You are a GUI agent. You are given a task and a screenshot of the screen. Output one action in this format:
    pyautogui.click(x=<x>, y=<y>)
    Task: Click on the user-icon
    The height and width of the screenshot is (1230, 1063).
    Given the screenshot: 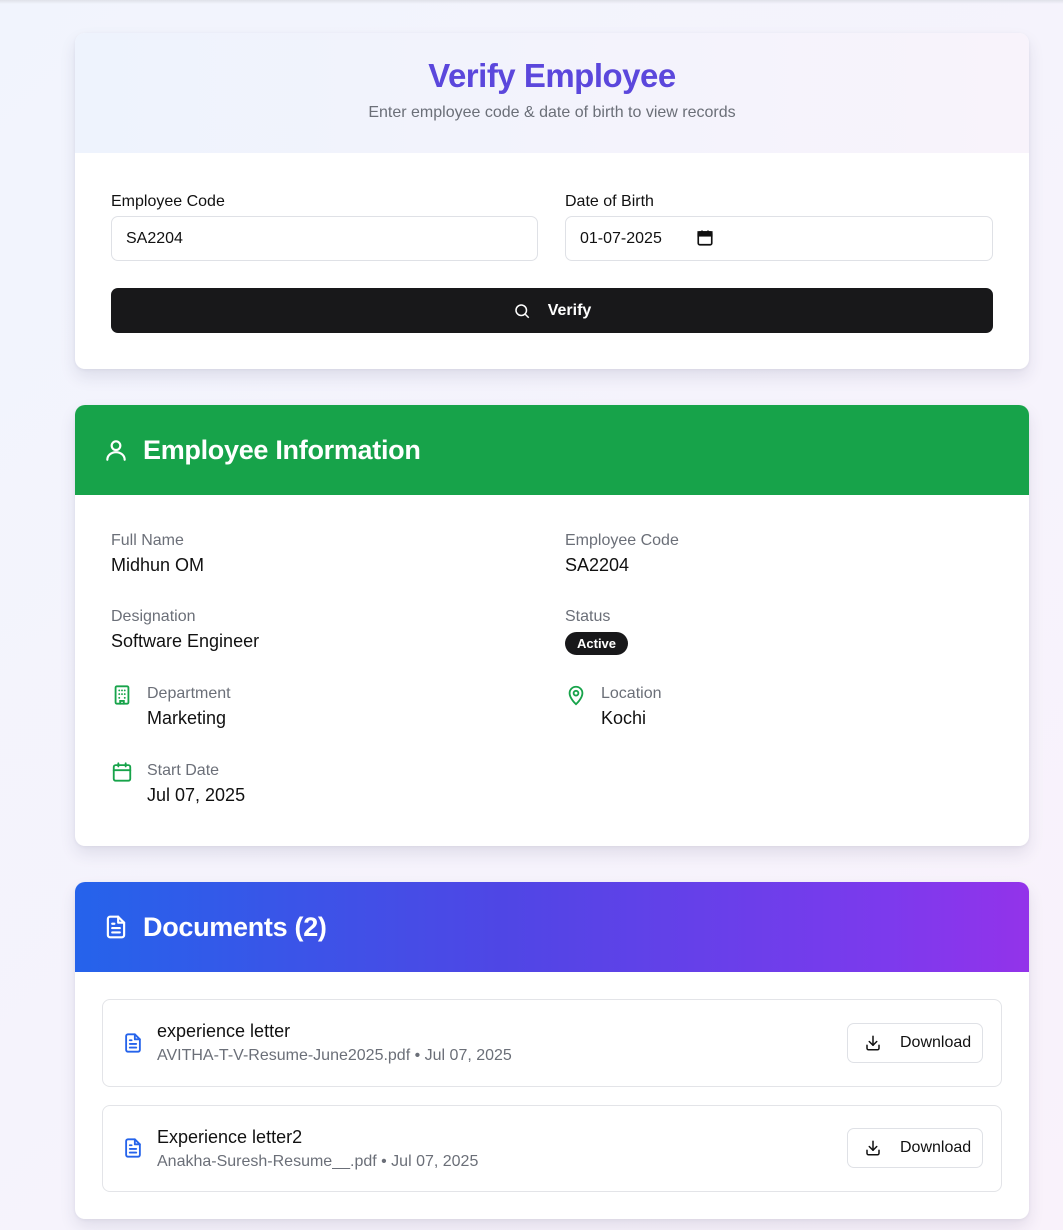 What is the action you would take?
    pyautogui.click(x=116, y=450)
    